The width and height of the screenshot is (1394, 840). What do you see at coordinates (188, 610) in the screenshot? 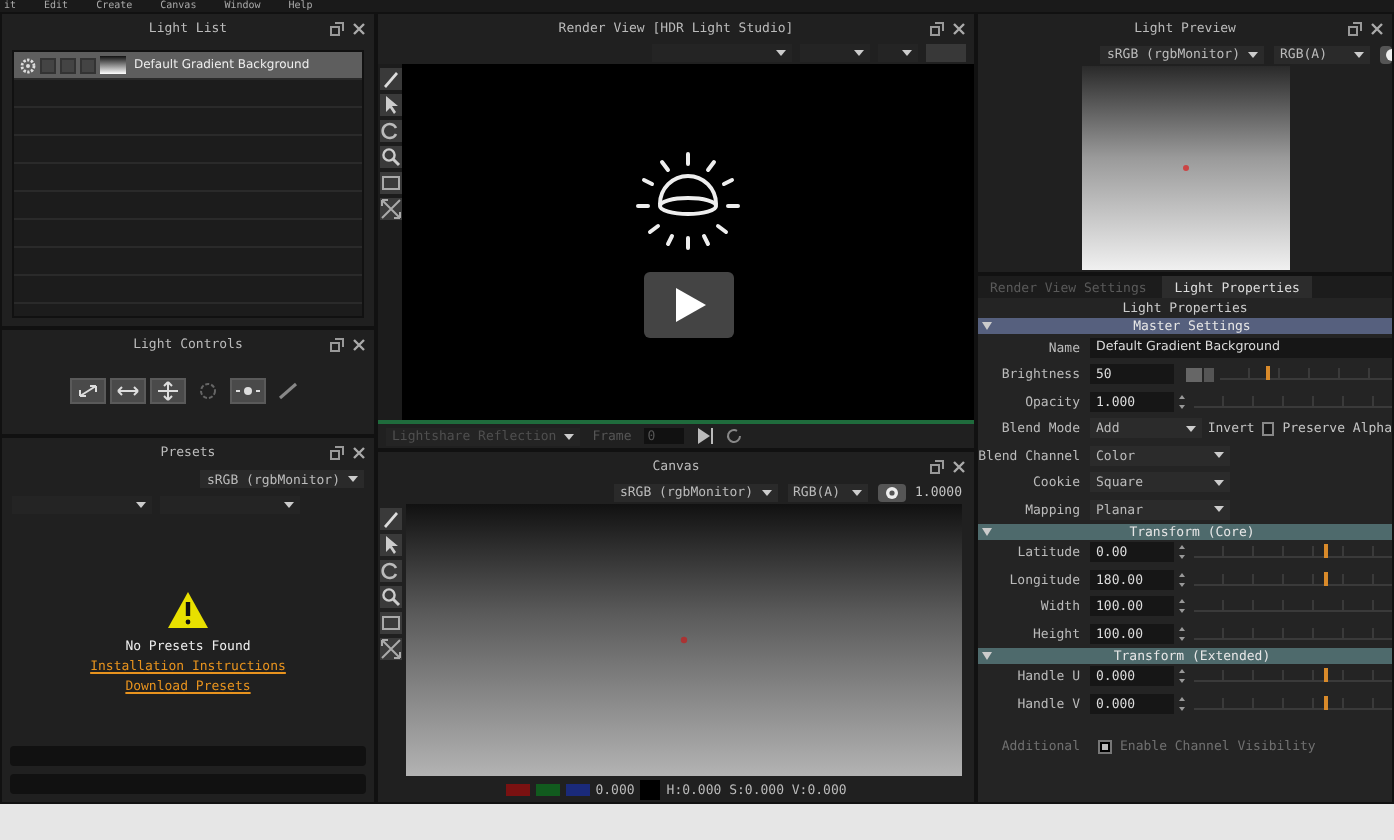
I see `warning-icon` at bounding box center [188, 610].